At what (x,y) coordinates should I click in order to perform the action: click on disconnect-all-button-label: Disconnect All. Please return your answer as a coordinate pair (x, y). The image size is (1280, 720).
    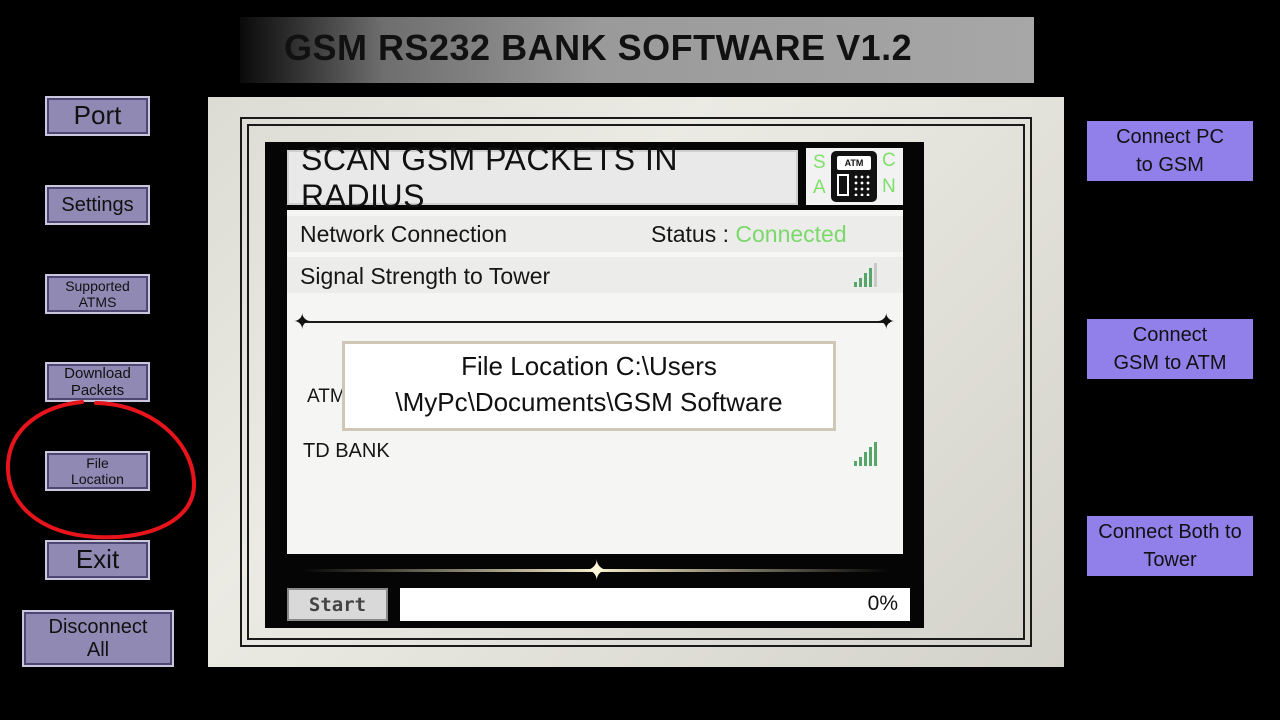
    Looking at the image, I should click on (98, 638).